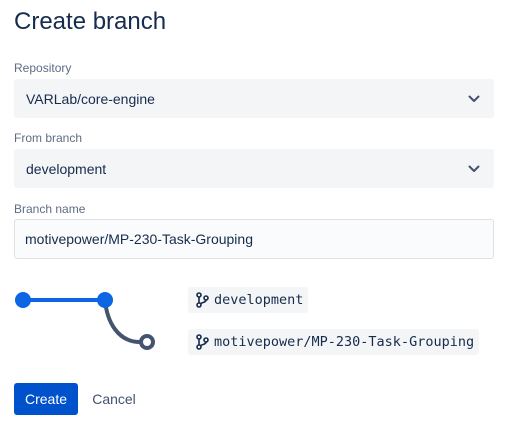 This screenshot has width=520, height=424. What do you see at coordinates (85, 321) in the screenshot?
I see `branch-diagram` at bounding box center [85, 321].